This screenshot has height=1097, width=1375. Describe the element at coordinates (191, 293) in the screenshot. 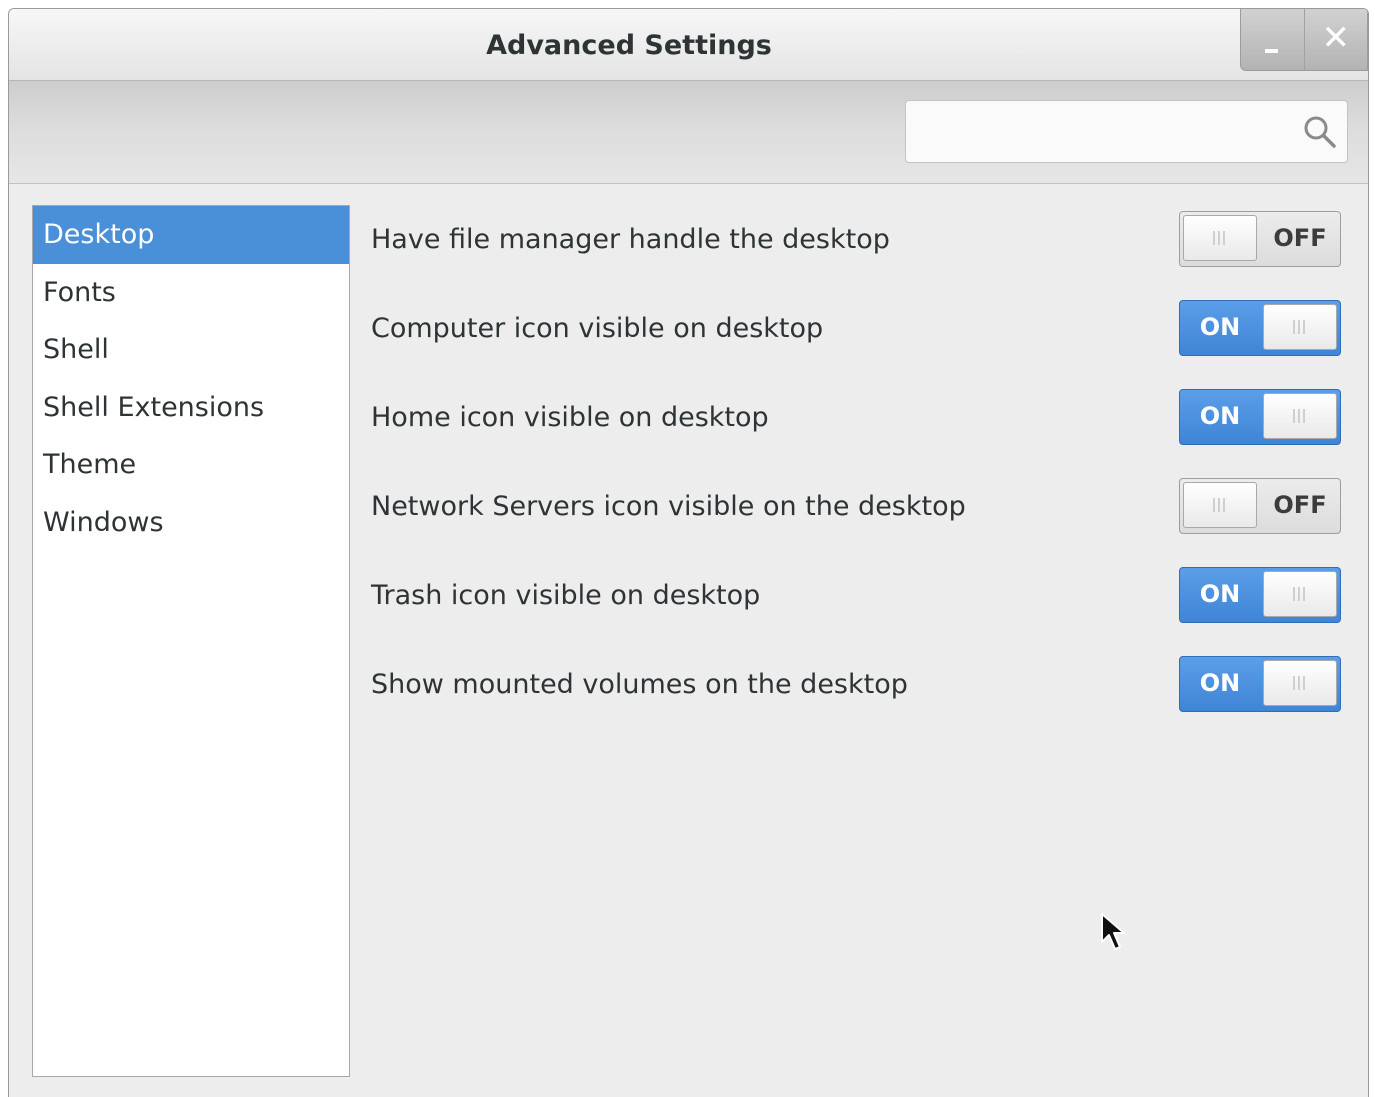

I see `sidebar-item-fonts: Fonts` at that location.